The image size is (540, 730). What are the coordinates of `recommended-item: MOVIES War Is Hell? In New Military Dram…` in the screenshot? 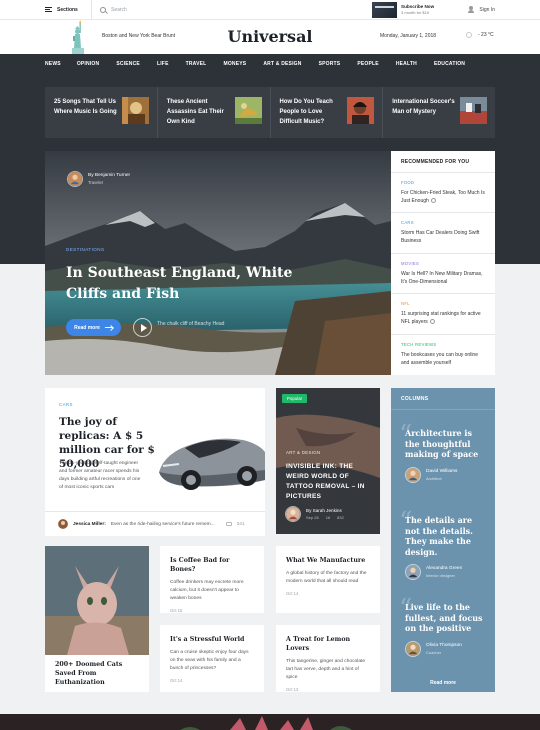 It's located at (443, 274).